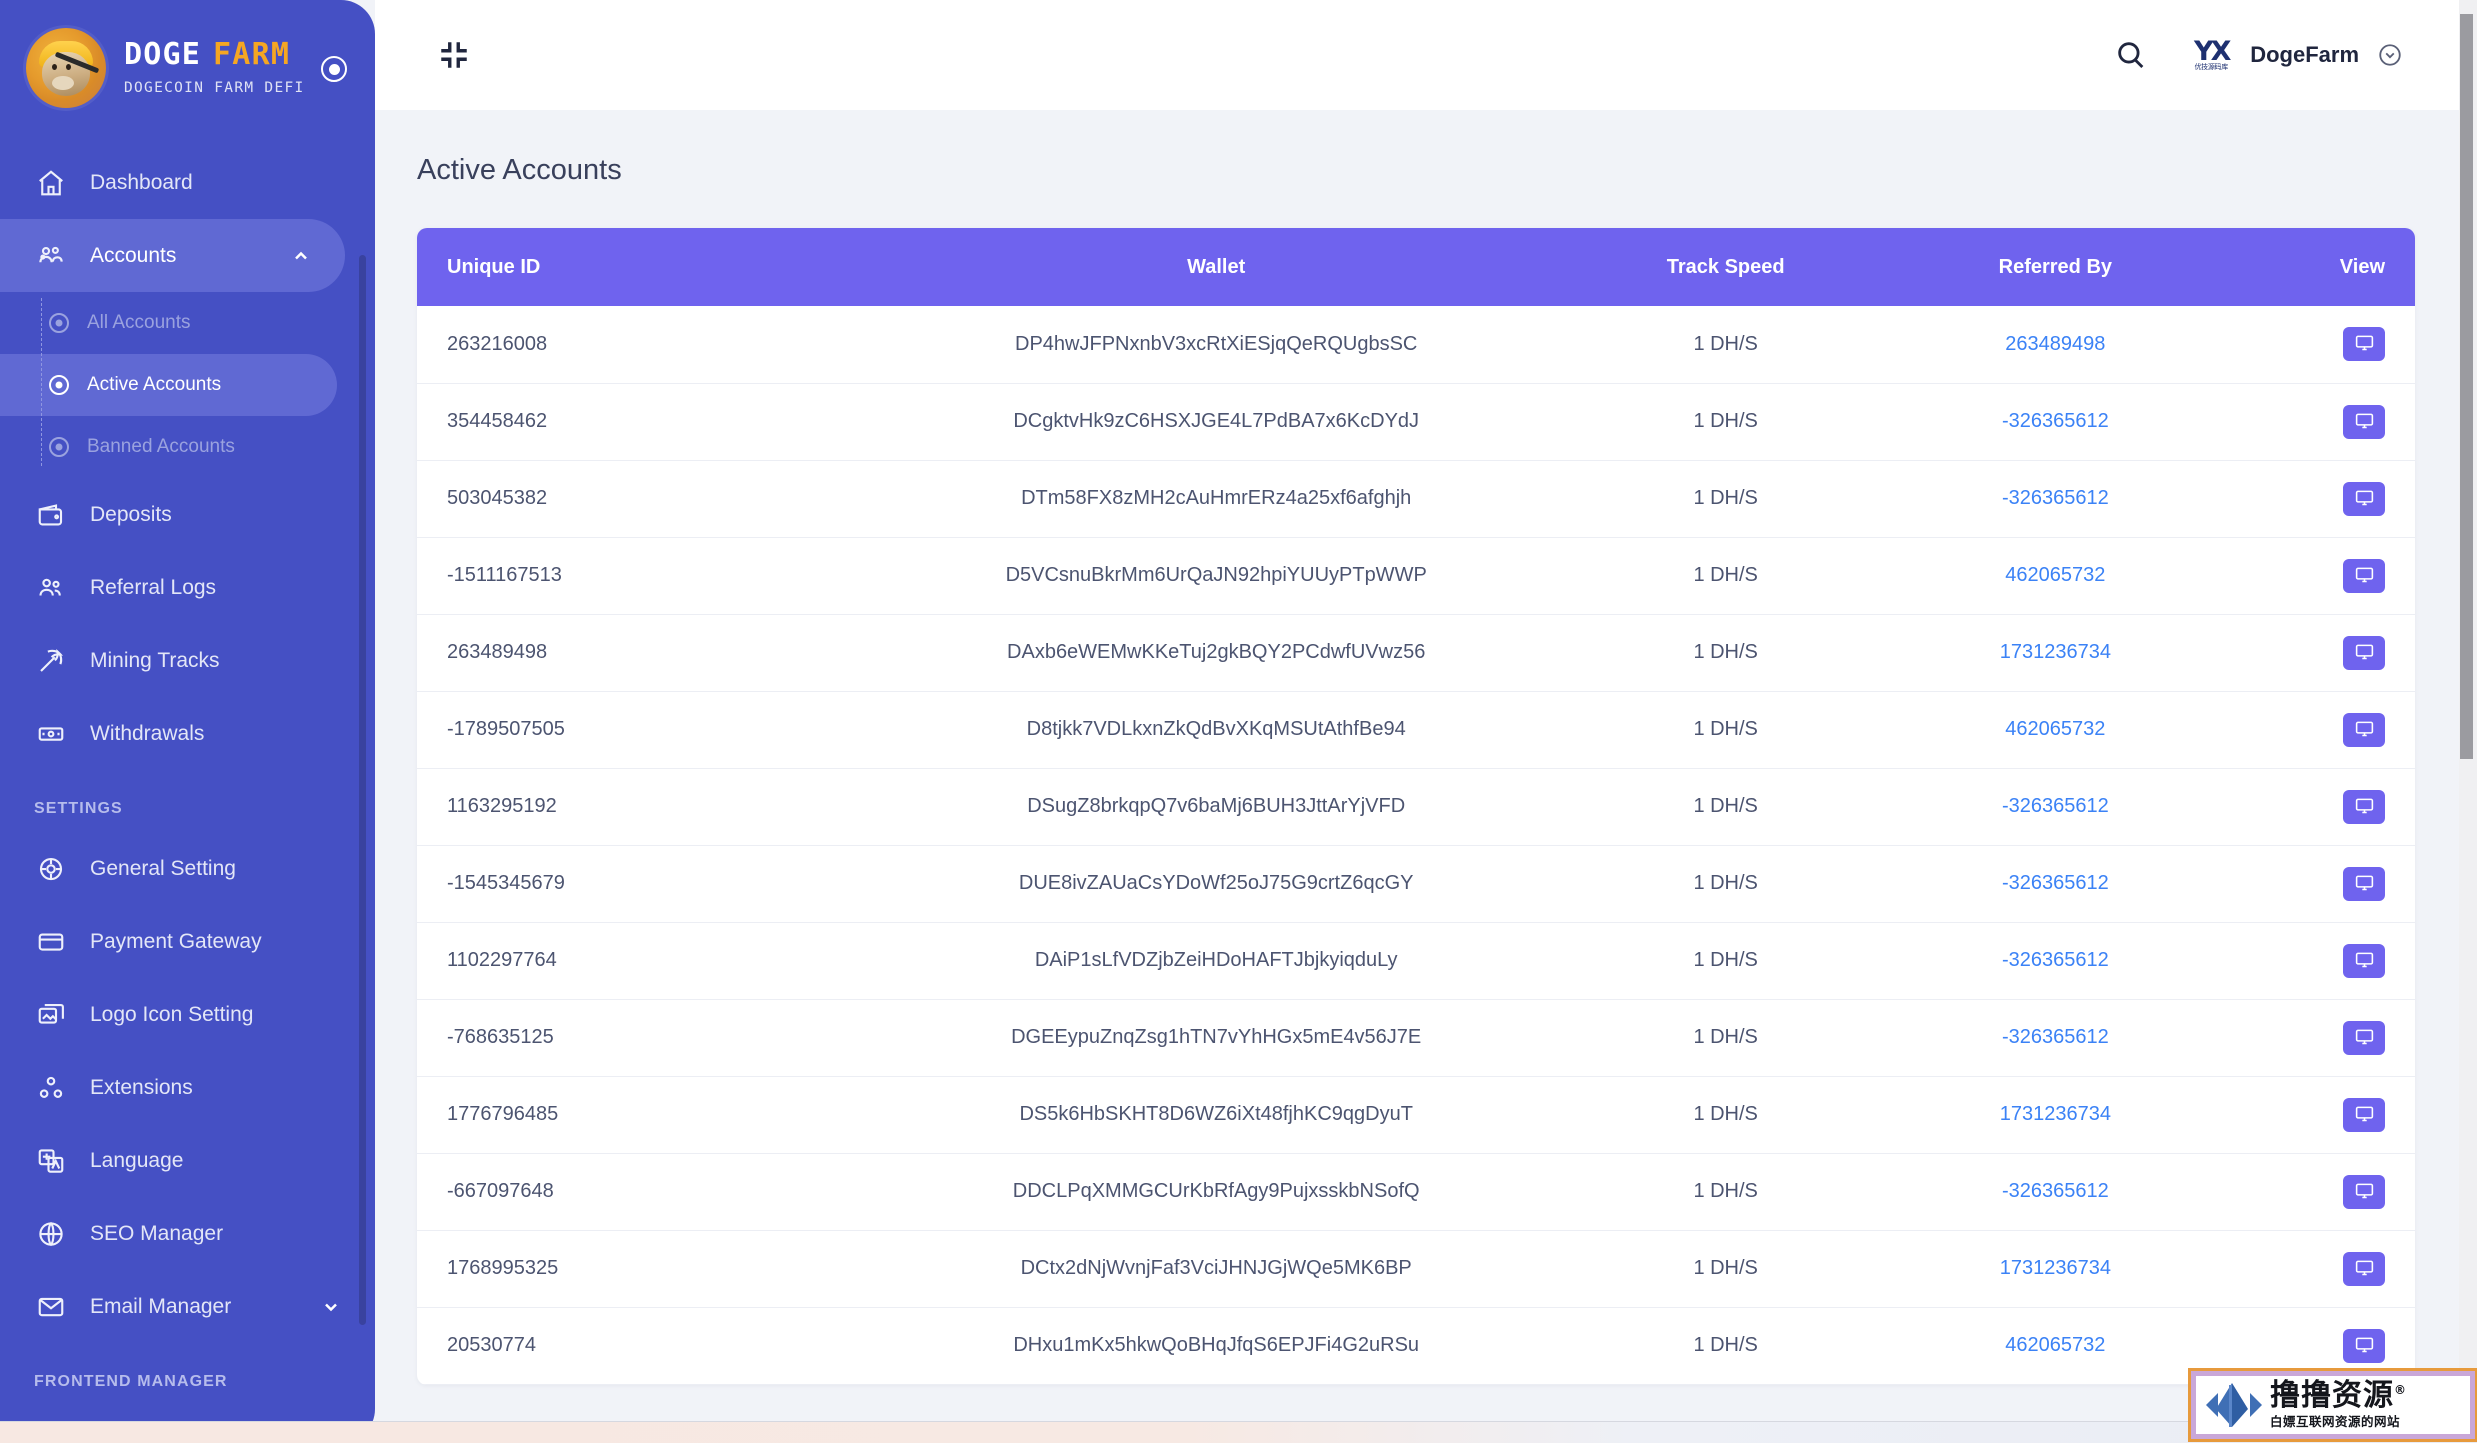 Image resolution: width=2477 pixels, height=1443 pixels. Describe the element at coordinates (187, 587) in the screenshot. I see `sidebar-item-referral-logs: Referral Logs` at that location.